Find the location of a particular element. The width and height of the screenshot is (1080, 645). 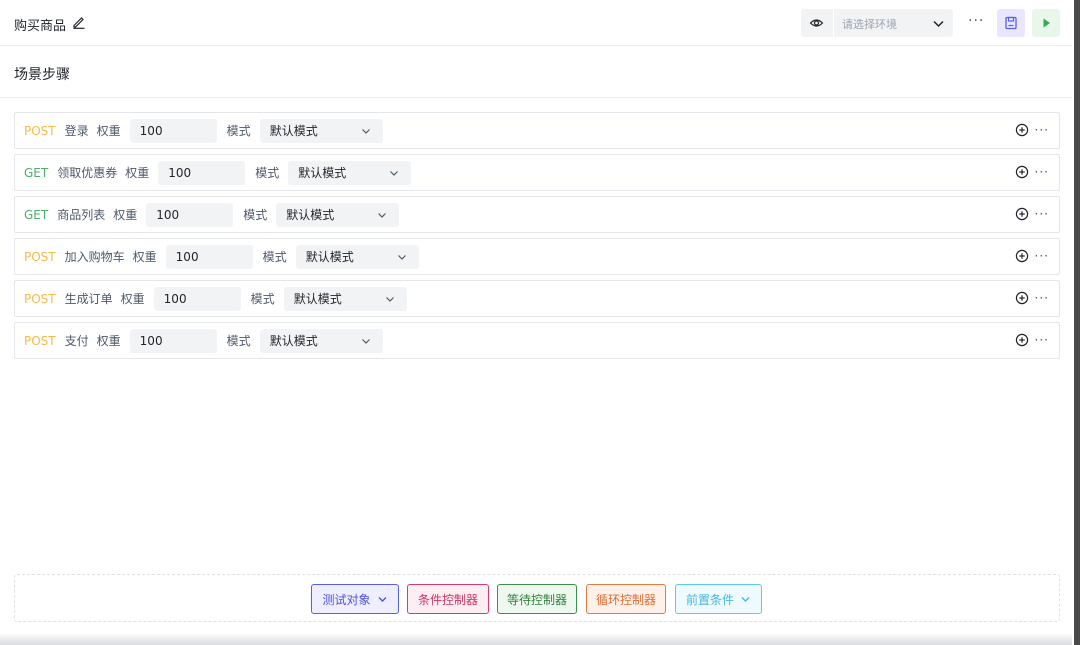

step-row: POST 支付 权重 模式 默认模式 ··· is located at coordinates (537, 340).